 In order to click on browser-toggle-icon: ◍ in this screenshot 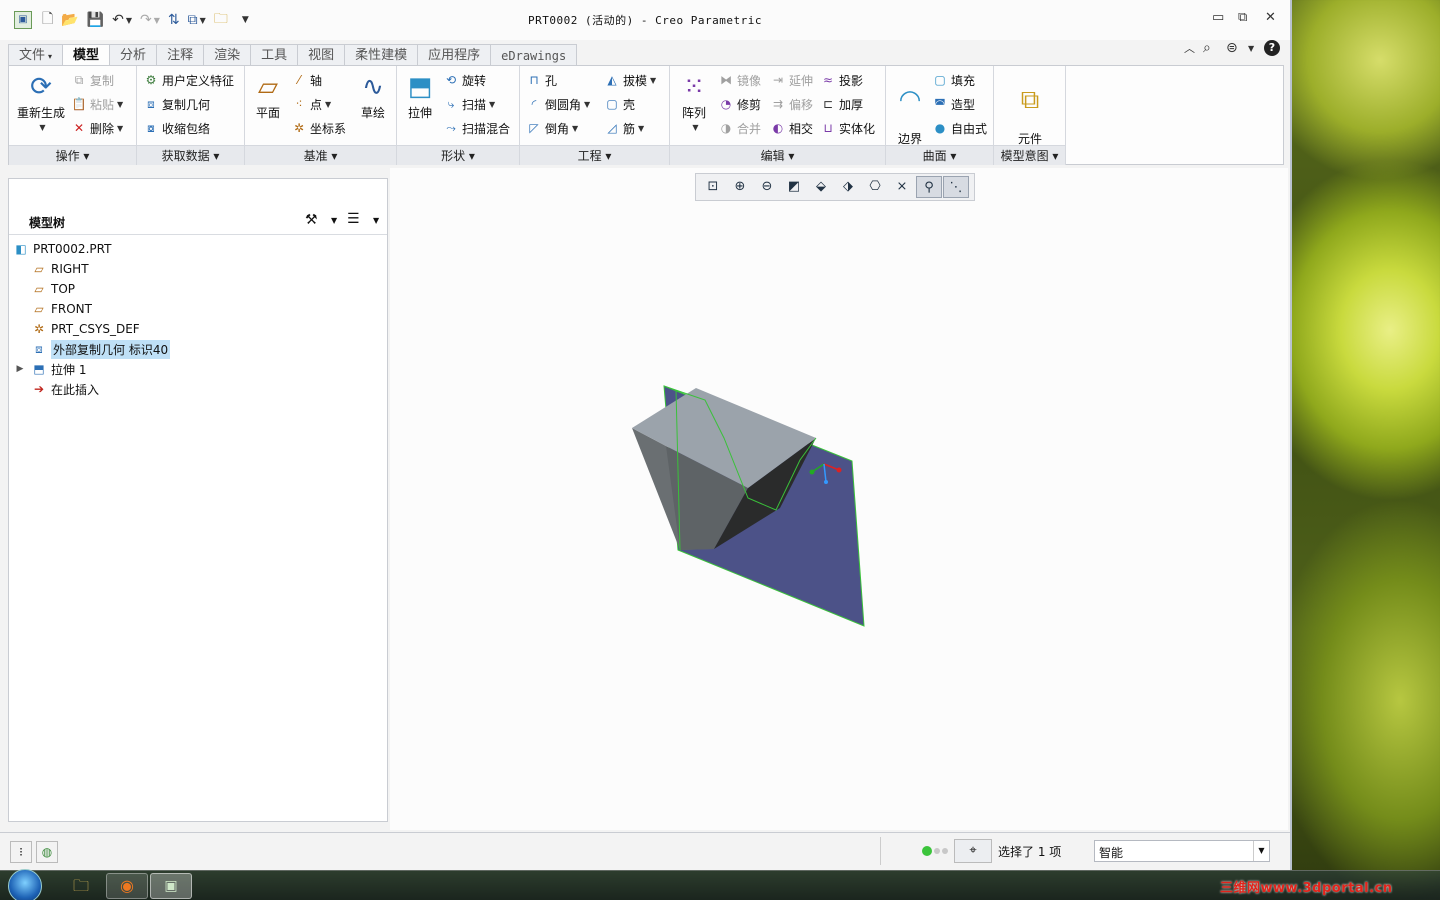, I will do `click(47, 852)`.